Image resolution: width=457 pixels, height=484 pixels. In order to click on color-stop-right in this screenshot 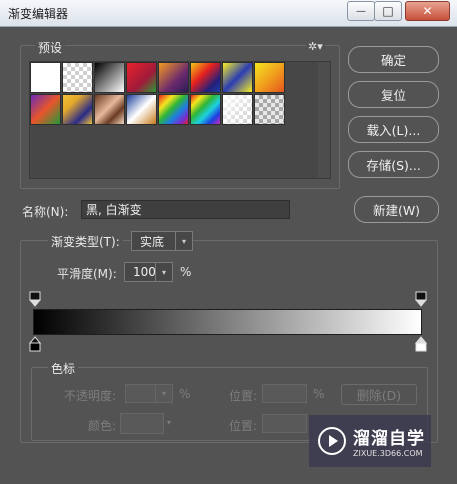, I will do `click(421, 344)`.